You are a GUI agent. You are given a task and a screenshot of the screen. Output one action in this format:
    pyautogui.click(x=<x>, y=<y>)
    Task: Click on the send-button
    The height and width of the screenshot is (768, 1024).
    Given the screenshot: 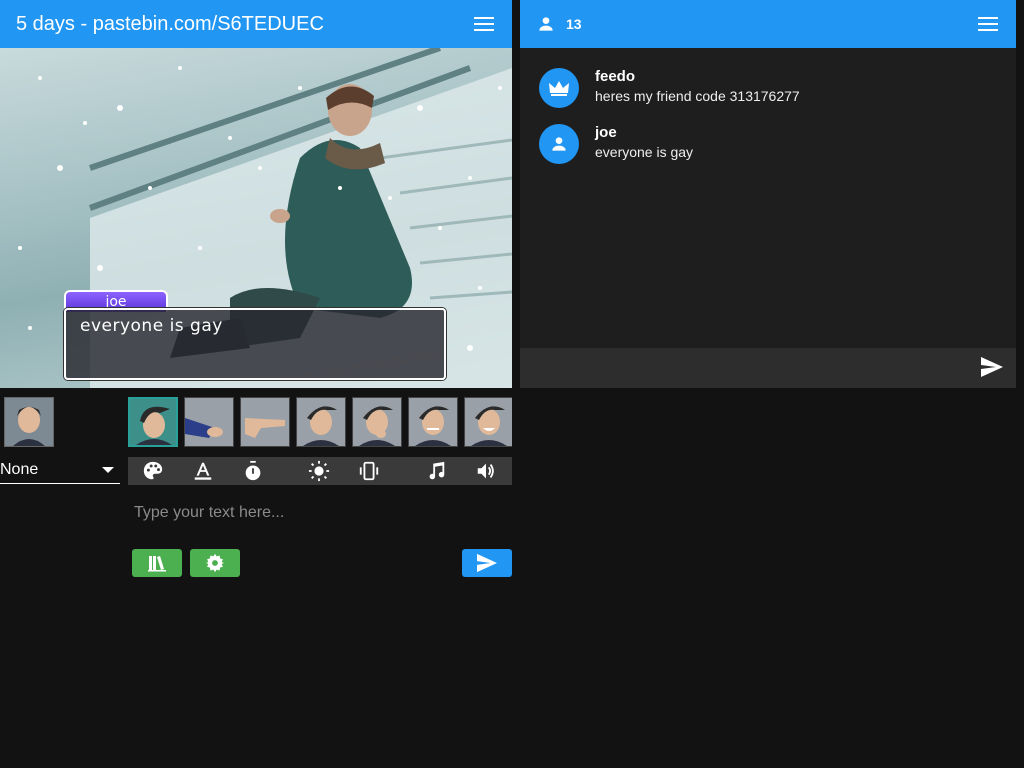 What is the action you would take?
    pyautogui.click(x=487, y=563)
    